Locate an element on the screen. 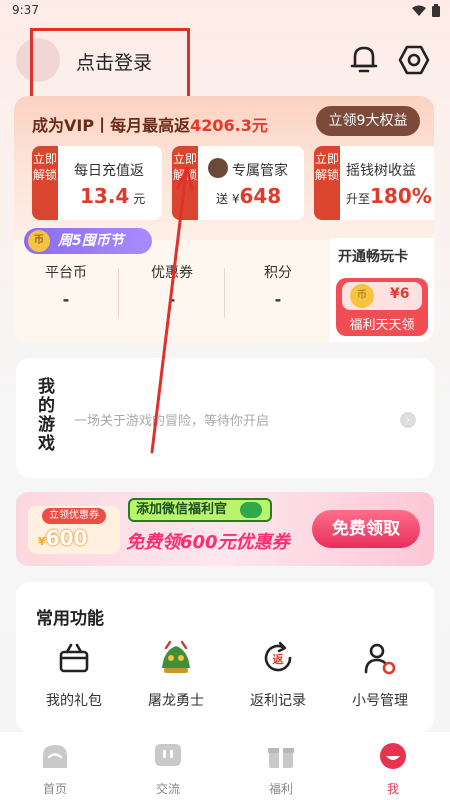 Image resolution: width=450 pixels, height=800 pixels. function-label: 屠龙勇士 is located at coordinates (176, 701).